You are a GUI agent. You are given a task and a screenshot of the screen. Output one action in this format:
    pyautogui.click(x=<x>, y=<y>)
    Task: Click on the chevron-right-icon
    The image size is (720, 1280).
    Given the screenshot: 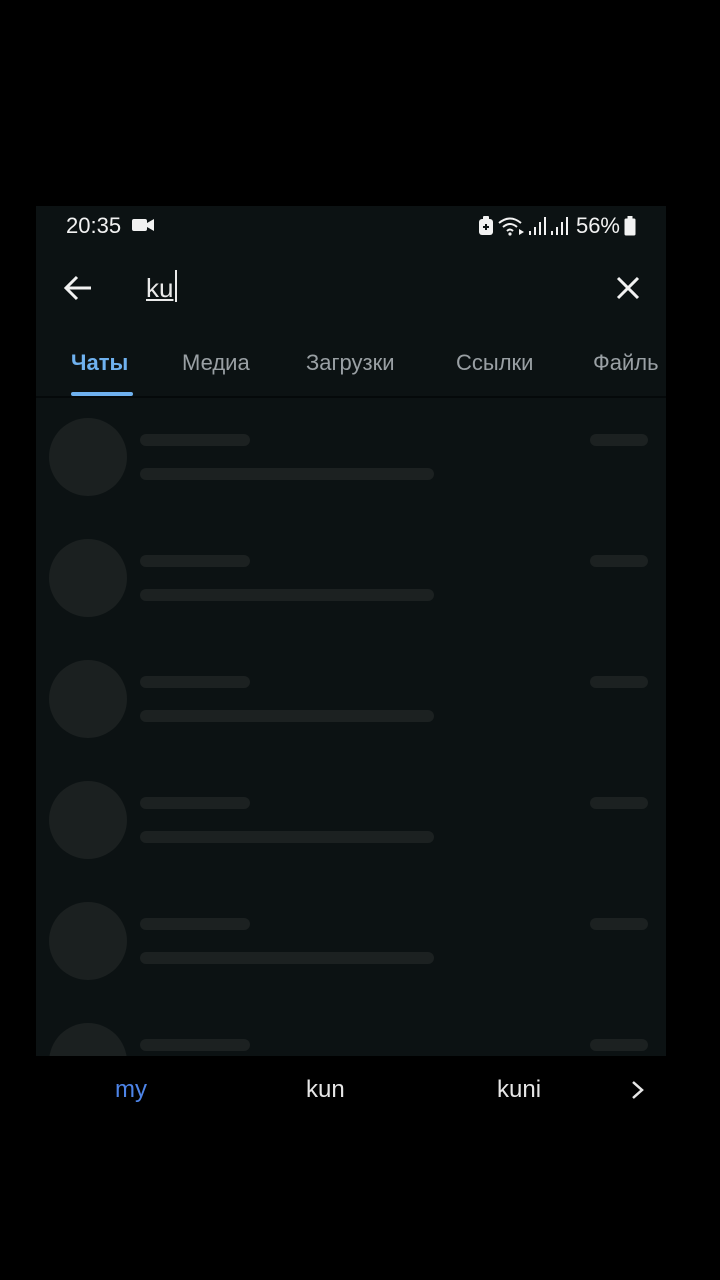 What is the action you would take?
    pyautogui.click(x=638, y=1090)
    